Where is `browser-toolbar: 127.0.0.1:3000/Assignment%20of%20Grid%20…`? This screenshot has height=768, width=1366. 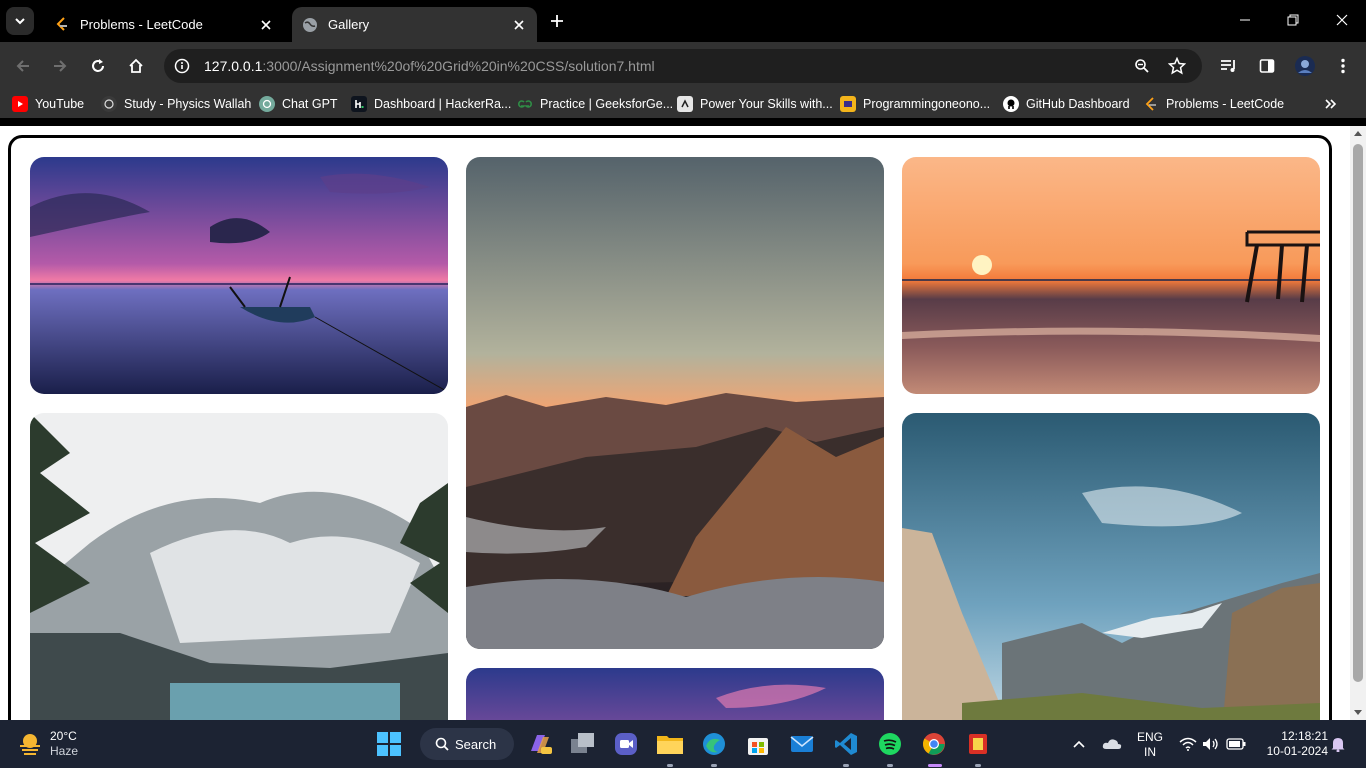 browser-toolbar: 127.0.0.1:3000/Assignment%20of%20Grid%20… is located at coordinates (683, 66).